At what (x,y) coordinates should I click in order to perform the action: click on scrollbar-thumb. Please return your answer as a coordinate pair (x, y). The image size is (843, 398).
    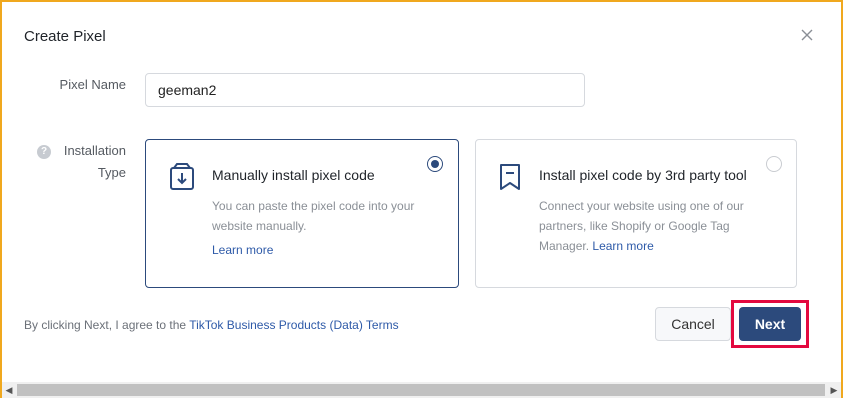
    Looking at the image, I should click on (421, 390).